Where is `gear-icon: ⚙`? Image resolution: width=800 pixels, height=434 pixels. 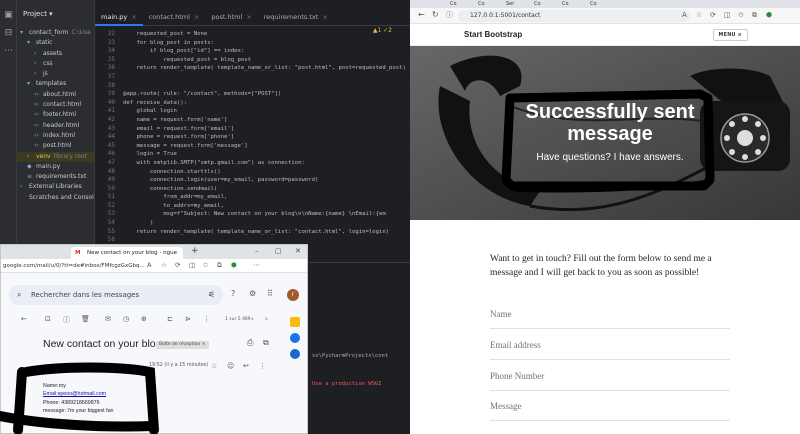 gear-icon: ⚙ is located at coordinates (252, 293).